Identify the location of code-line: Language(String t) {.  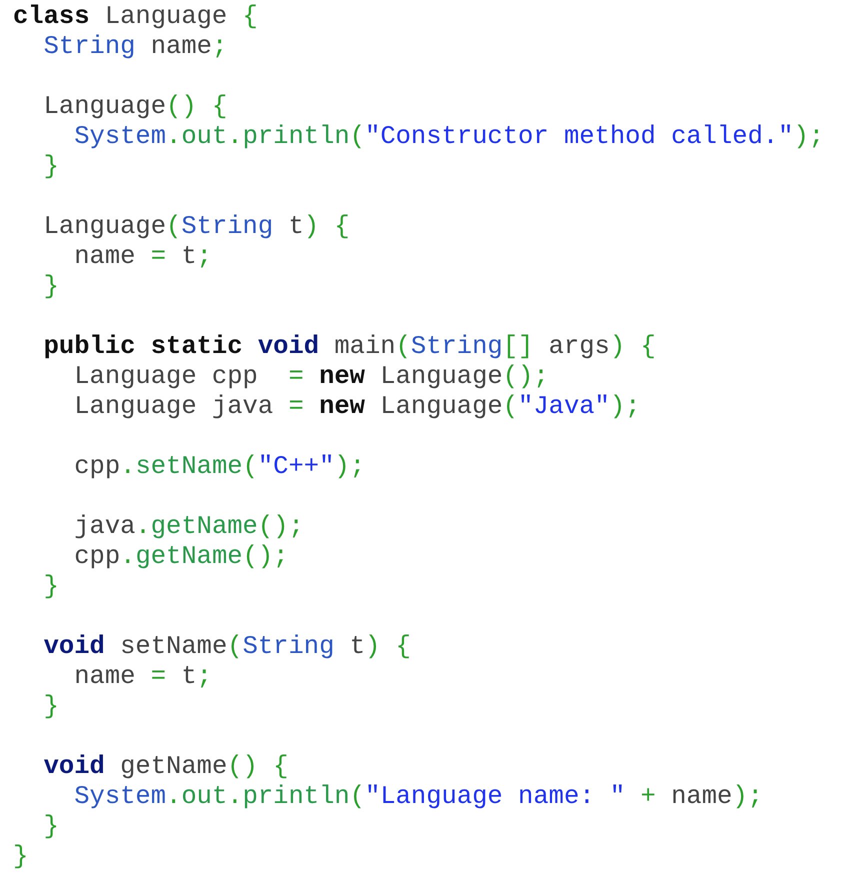
(196, 227).